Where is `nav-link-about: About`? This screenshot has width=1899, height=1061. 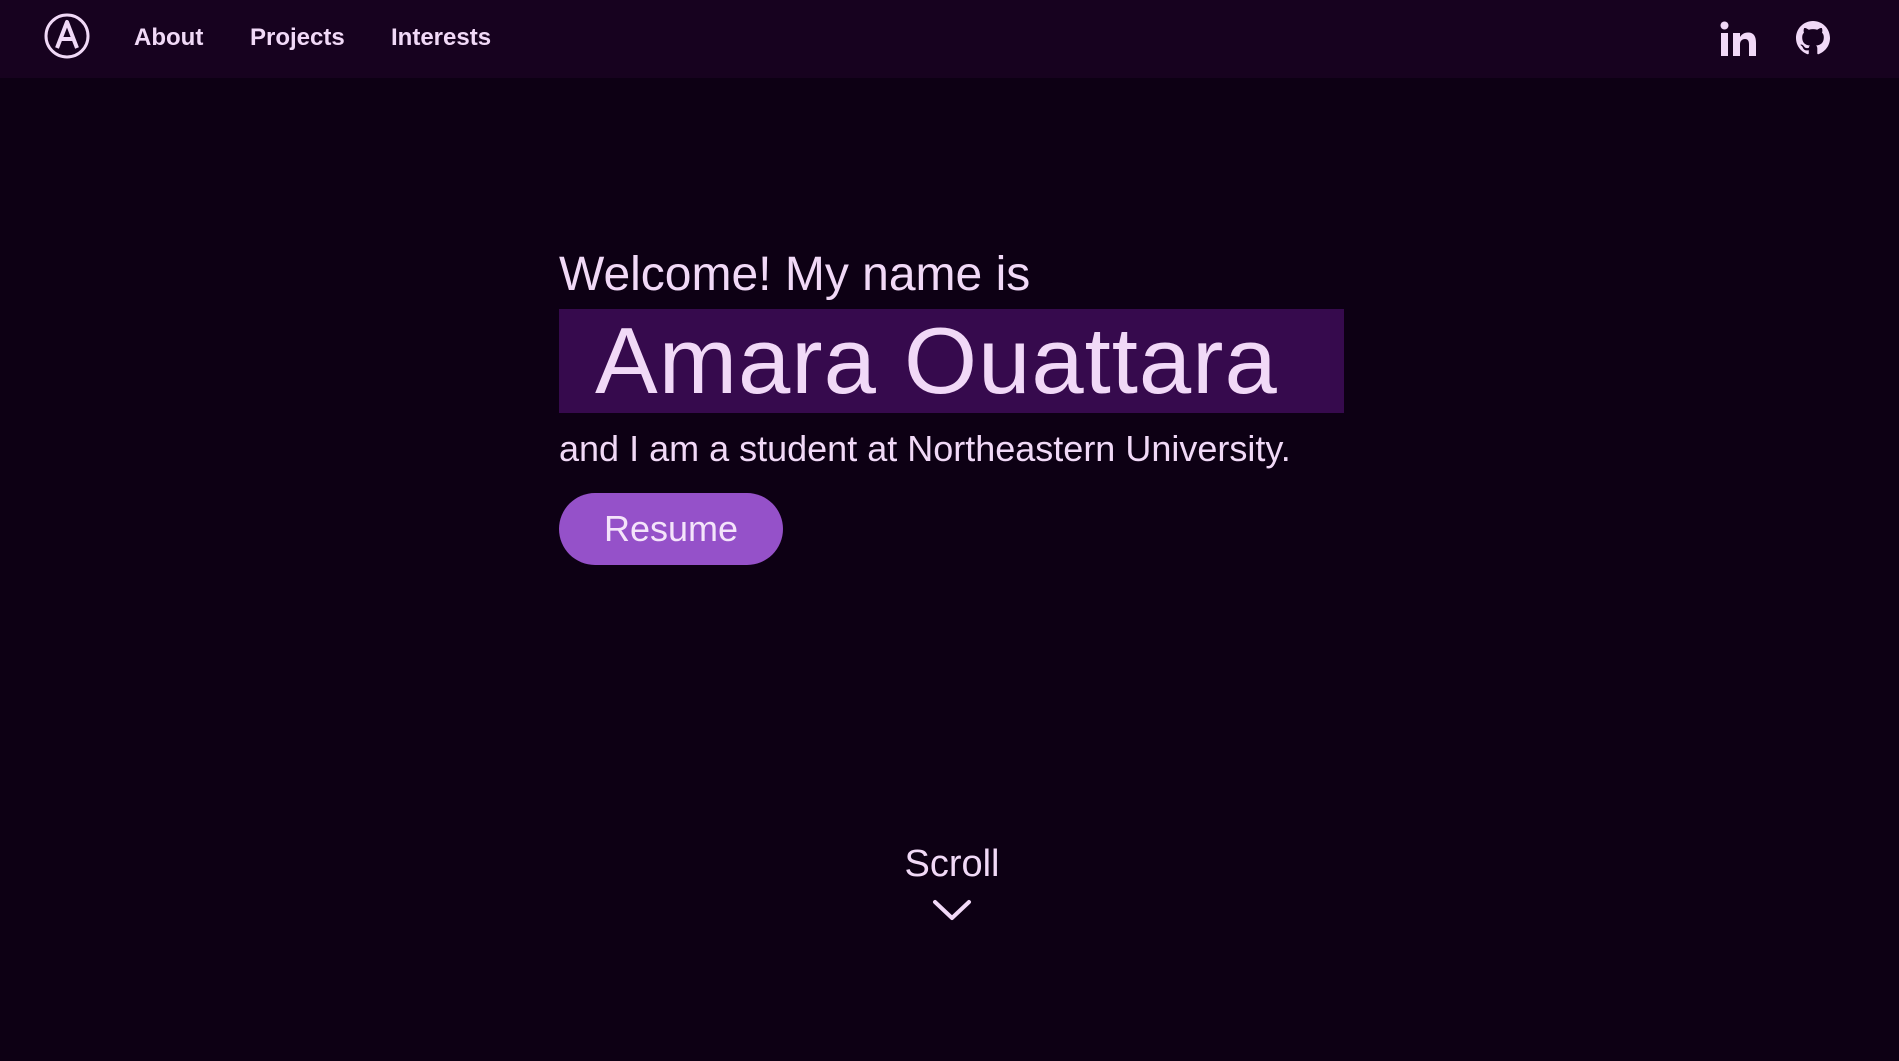
nav-link-about: About is located at coordinates (168, 38).